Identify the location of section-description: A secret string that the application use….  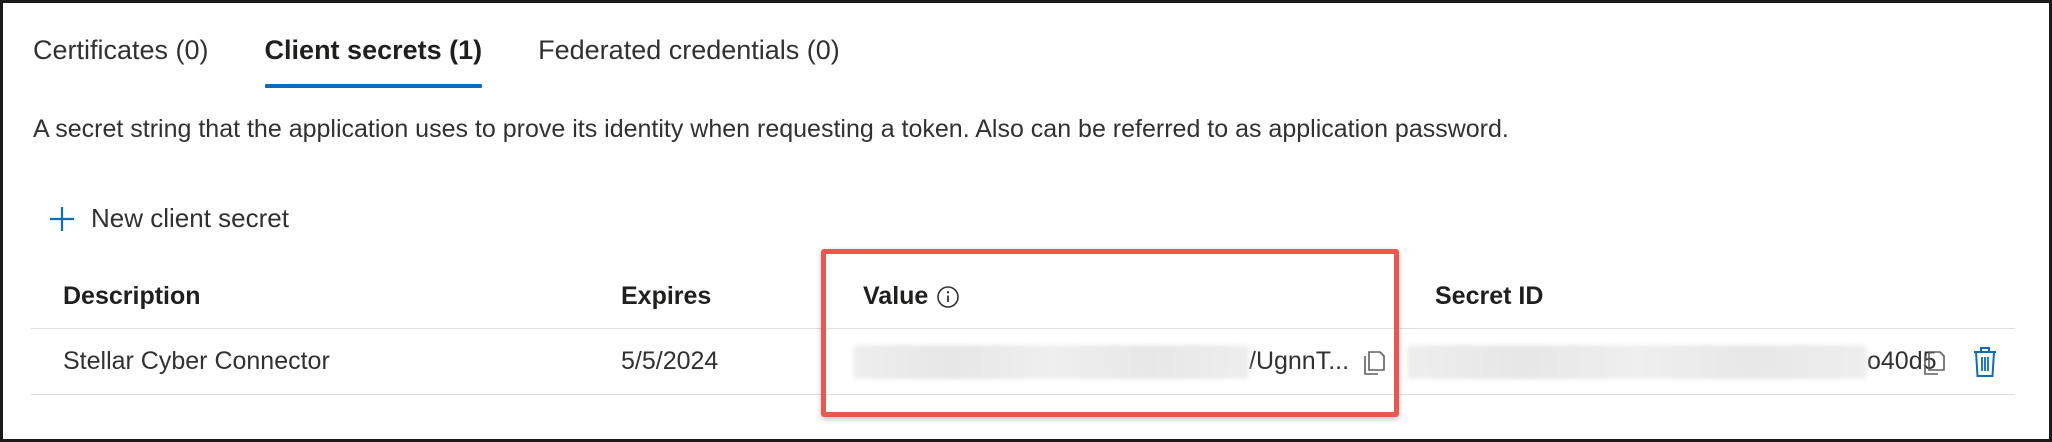
(771, 129).